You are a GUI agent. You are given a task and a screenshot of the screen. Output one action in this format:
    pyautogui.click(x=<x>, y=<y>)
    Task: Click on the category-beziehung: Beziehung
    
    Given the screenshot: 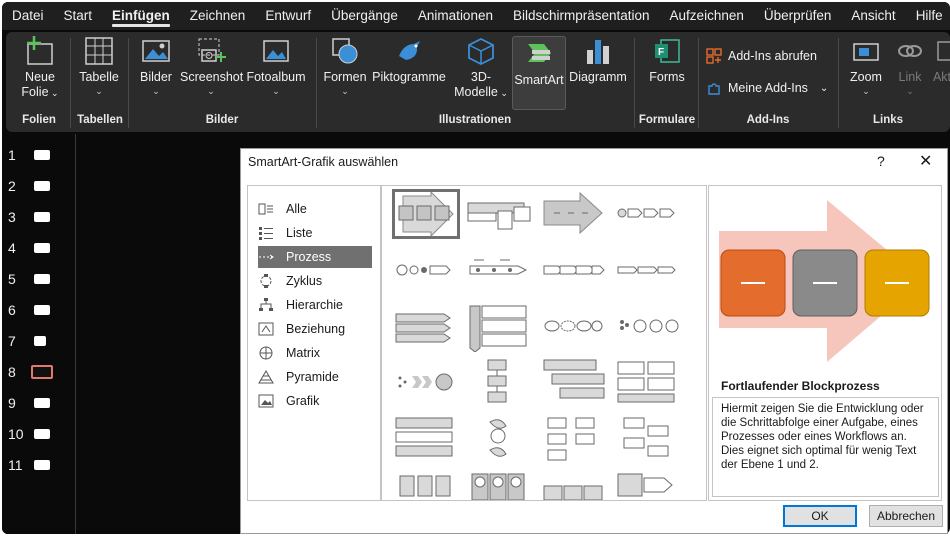 What is the action you would take?
    pyautogui.click(x=315, y=329)
    